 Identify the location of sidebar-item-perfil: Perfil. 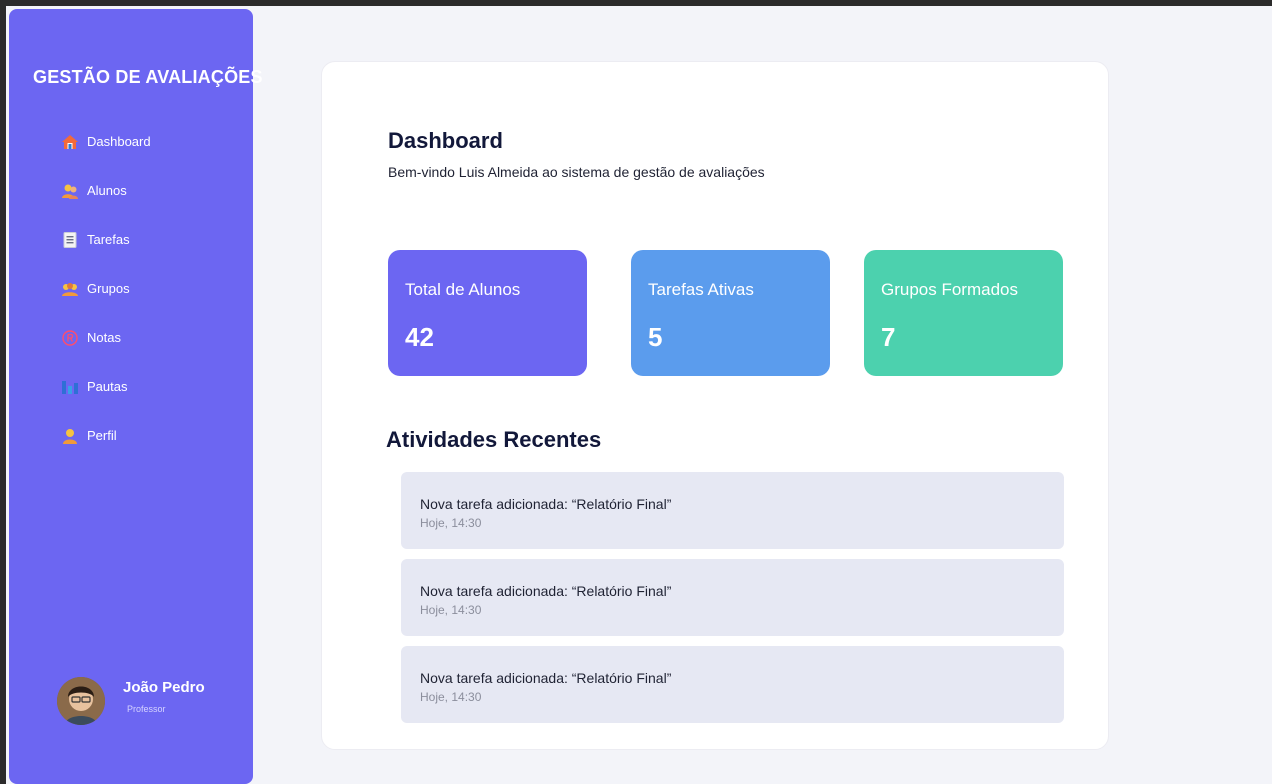
(146, 435).